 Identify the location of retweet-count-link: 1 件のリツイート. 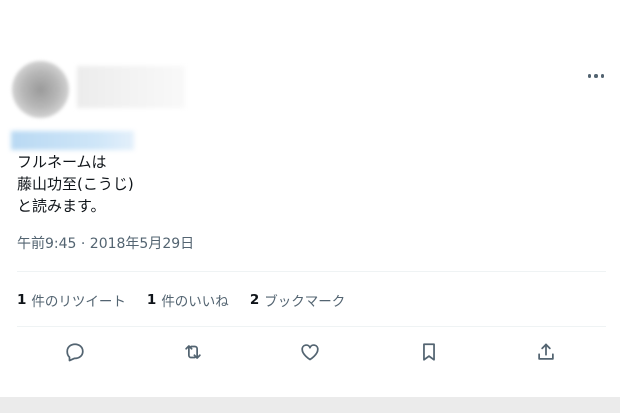
(71, 300).